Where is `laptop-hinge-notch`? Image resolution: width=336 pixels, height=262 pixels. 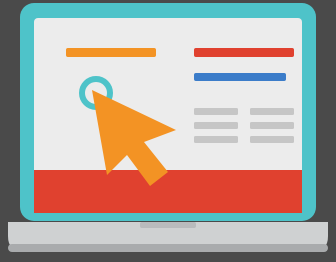
laptop-hinge-notch is located at coordinates (168, 225).